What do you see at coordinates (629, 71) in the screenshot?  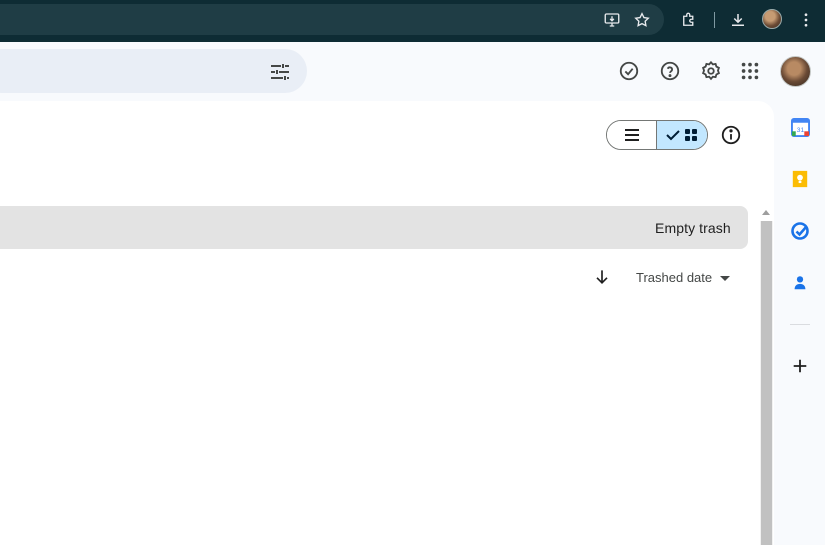 I see `offline-ready-icon` at bounding box center [629, 71].